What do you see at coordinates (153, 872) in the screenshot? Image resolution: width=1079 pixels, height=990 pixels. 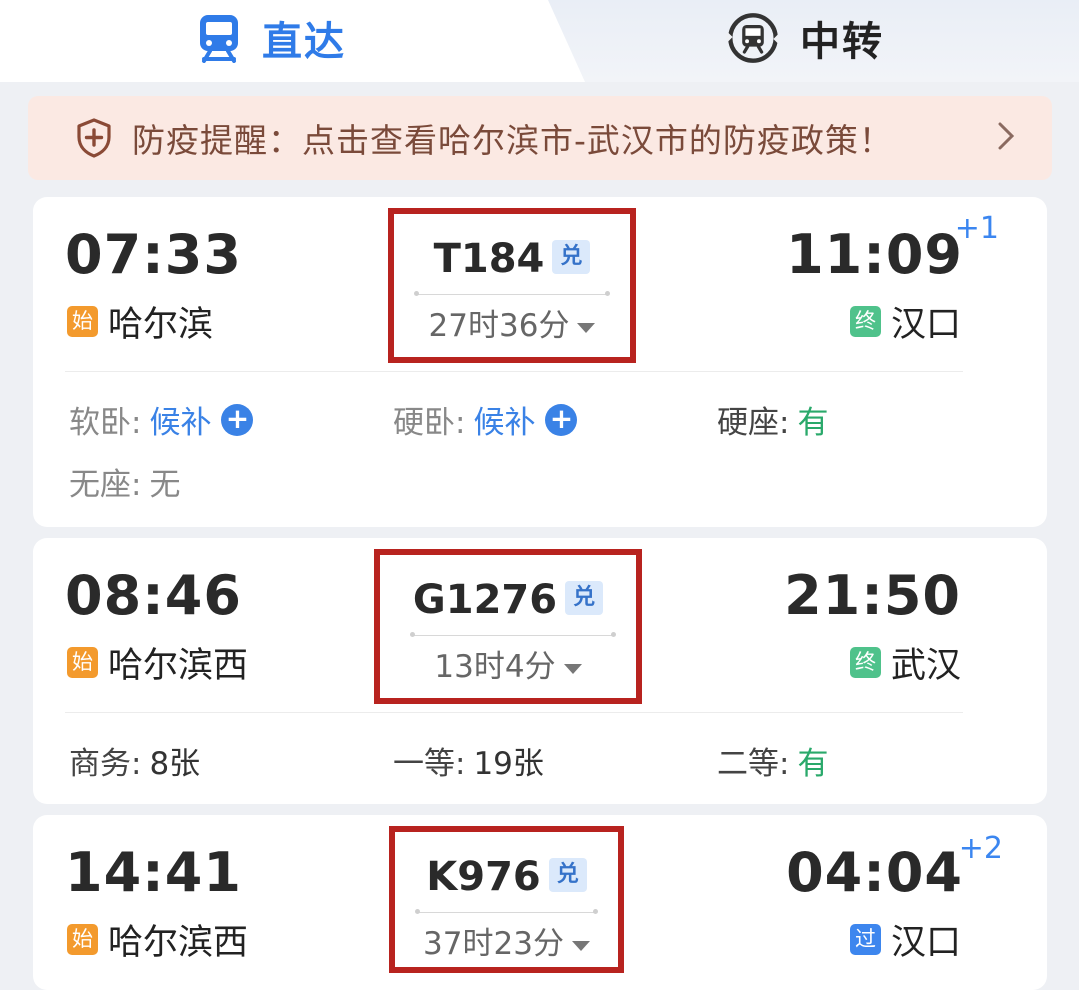 I see `departure-time: 14:41` at bounding box center [153, 872].